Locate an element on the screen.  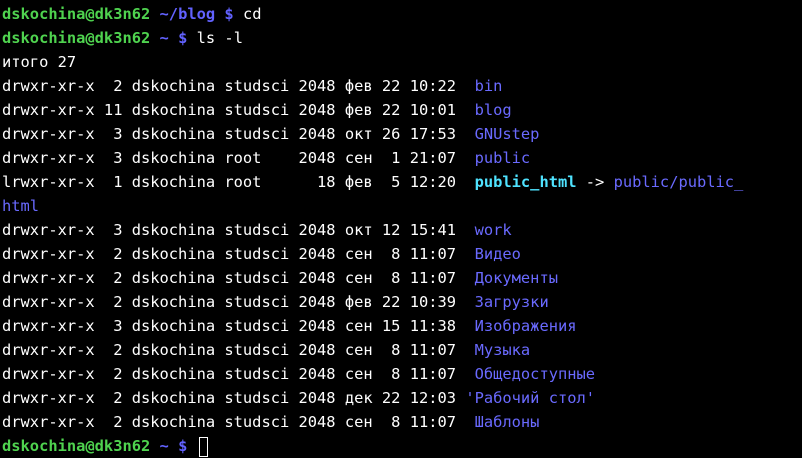
entry-name: Документы is located at coordinates (516, 278).